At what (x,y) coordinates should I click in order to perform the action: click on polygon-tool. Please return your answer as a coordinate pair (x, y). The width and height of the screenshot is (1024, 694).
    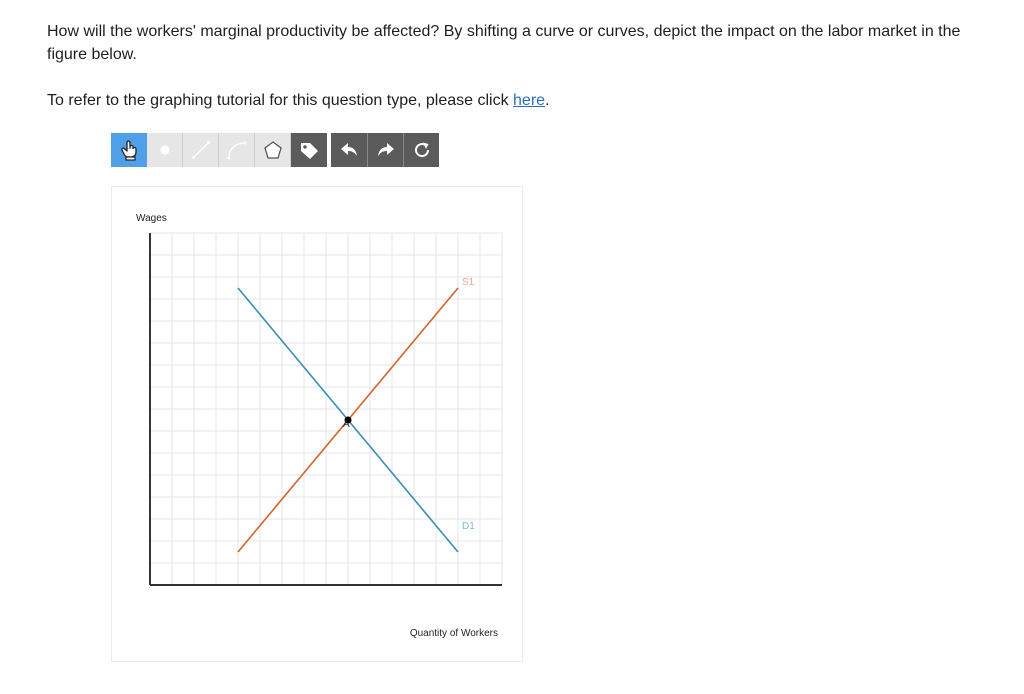
    Looking at the image, I should click on (273, 150).